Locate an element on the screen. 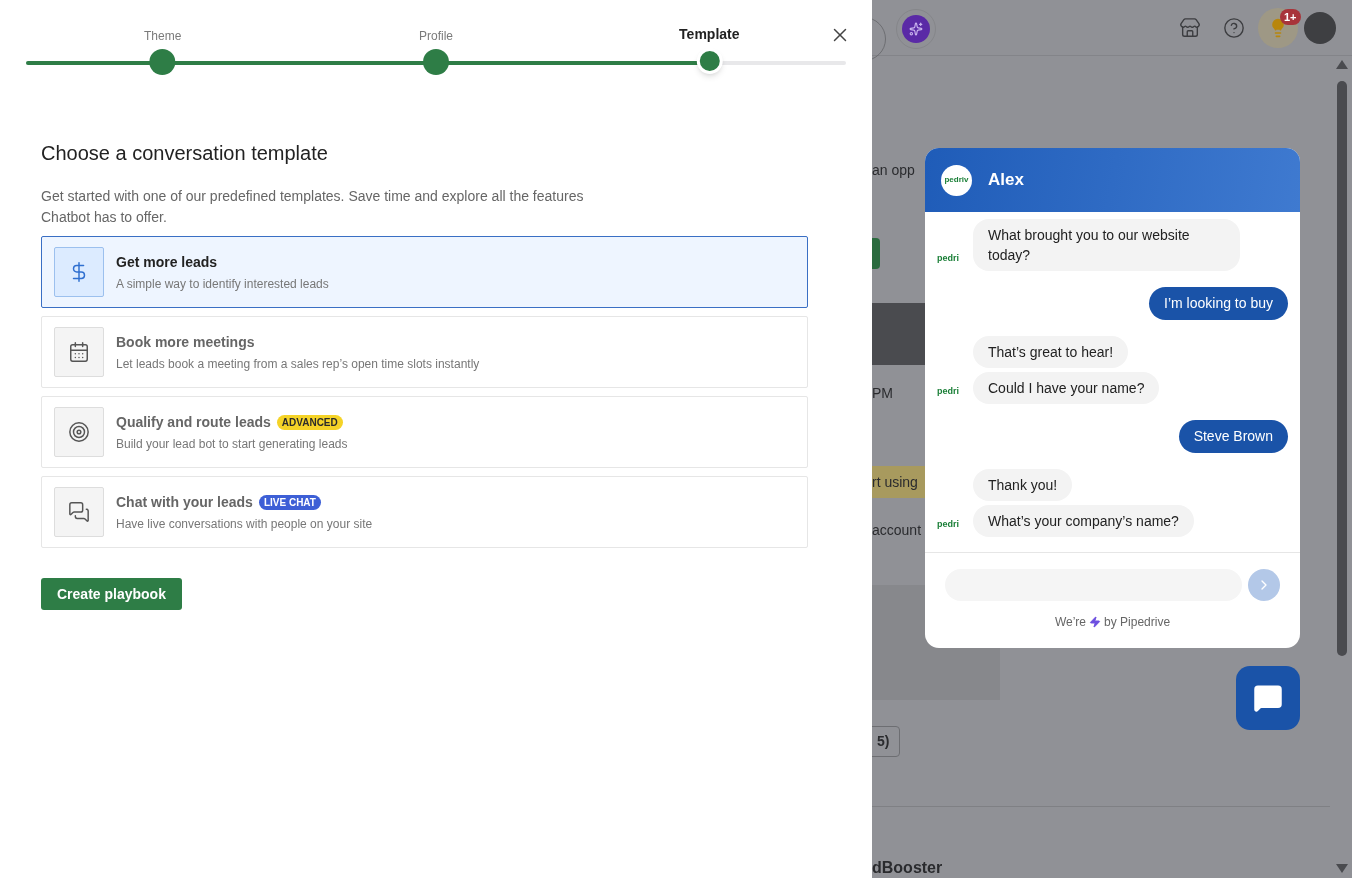 Image resolution: width=1352 pixels, height=878 pixels. page-heading: Choose a conversation template is located at coordinates (185, 153).